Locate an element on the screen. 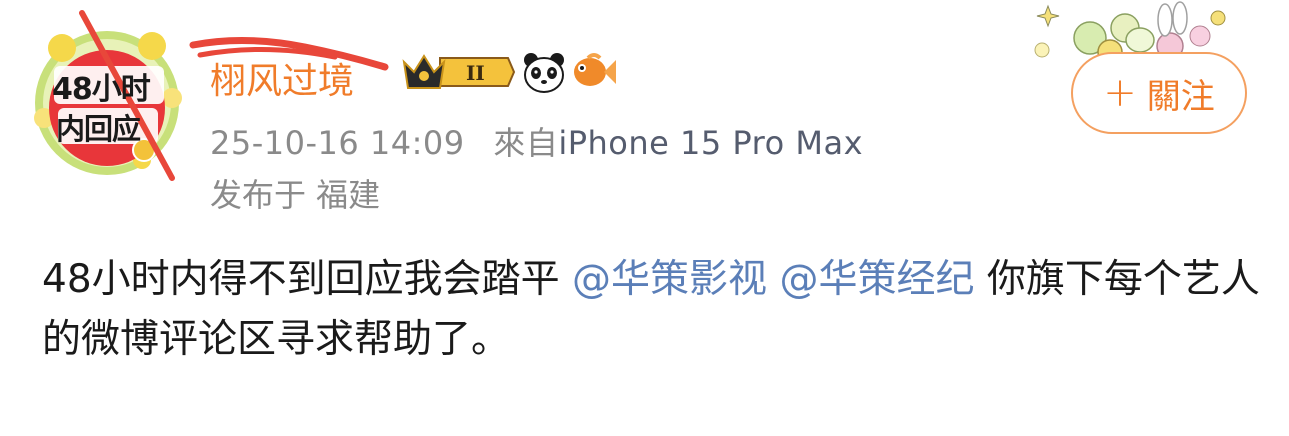  avatar: 48小时 内回应 is located at coordinates (107, 98).